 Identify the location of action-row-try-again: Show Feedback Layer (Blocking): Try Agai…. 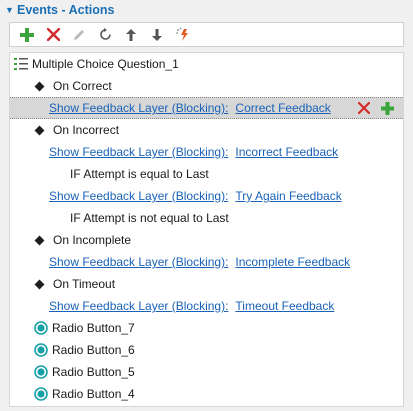
(206, 196).